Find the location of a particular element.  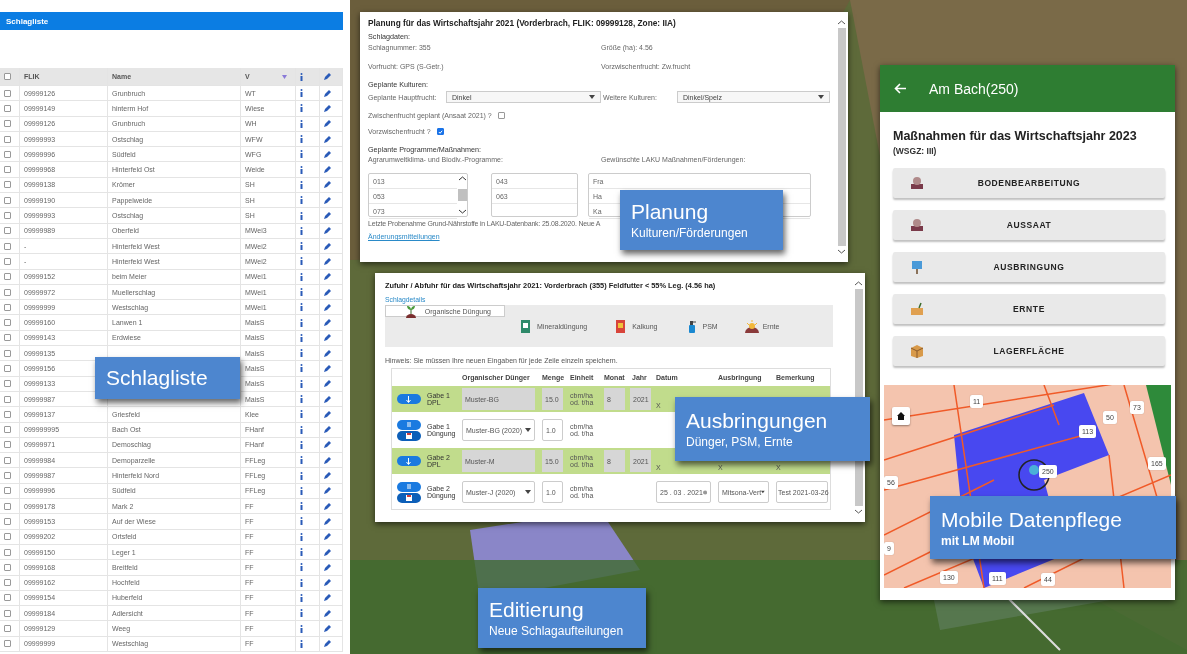

panel-header: Schlagliste is located at coordinates (171, 21).